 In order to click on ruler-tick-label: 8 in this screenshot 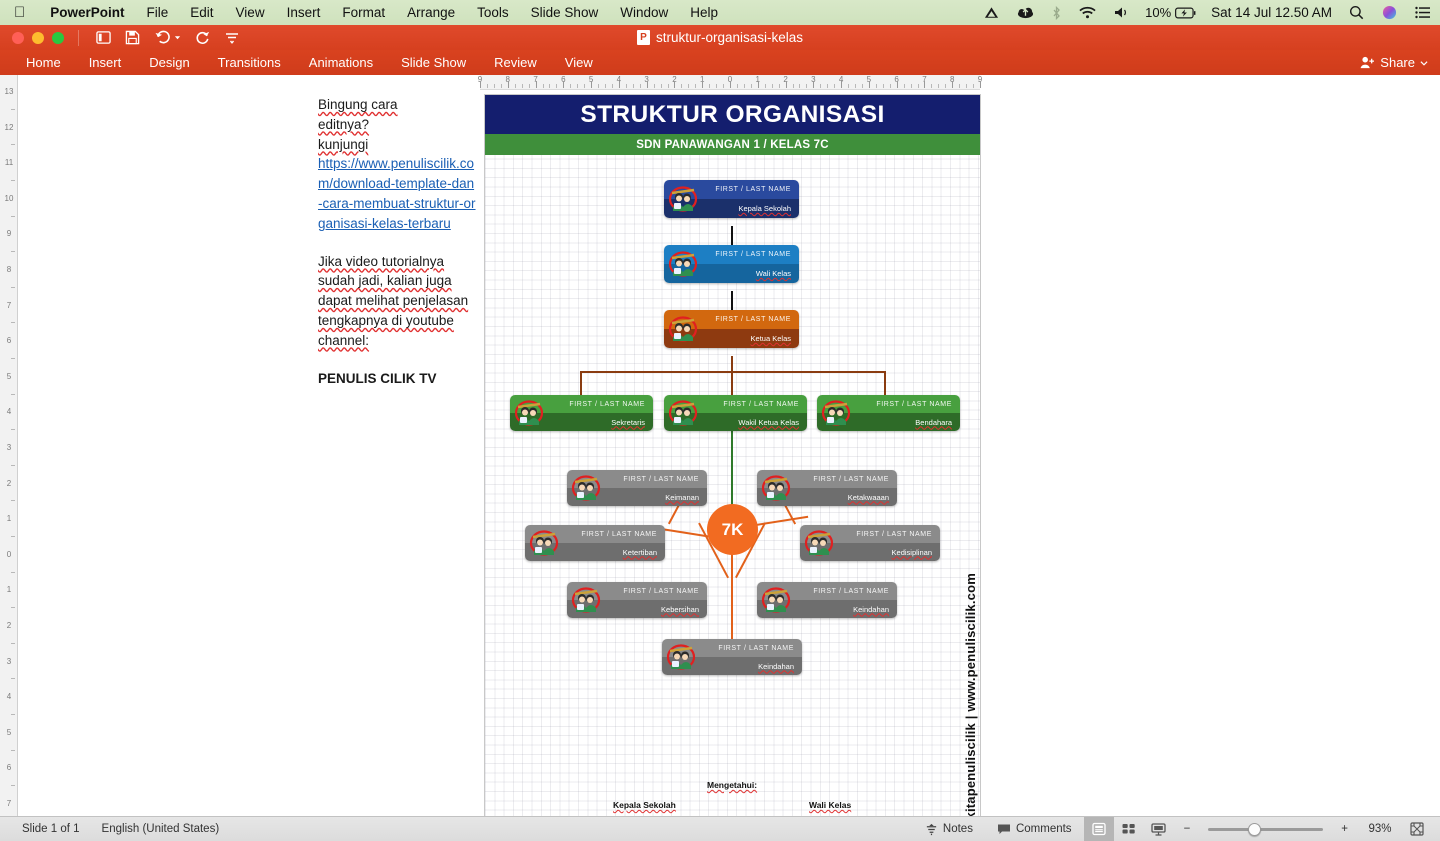, I will do `click(9, 269)`.